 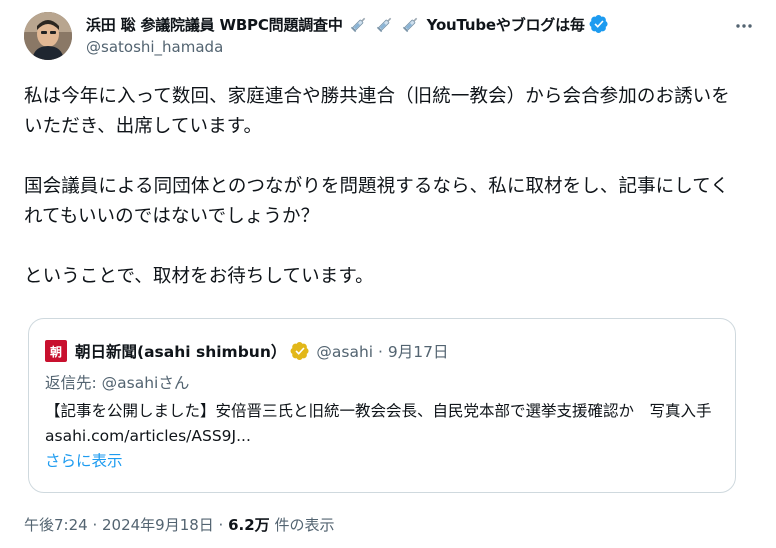 I want to click on tweet-meta: 午後7:24 · 2024年9月18日 · 6.2万 件の表示, so click(x=179, y=524).